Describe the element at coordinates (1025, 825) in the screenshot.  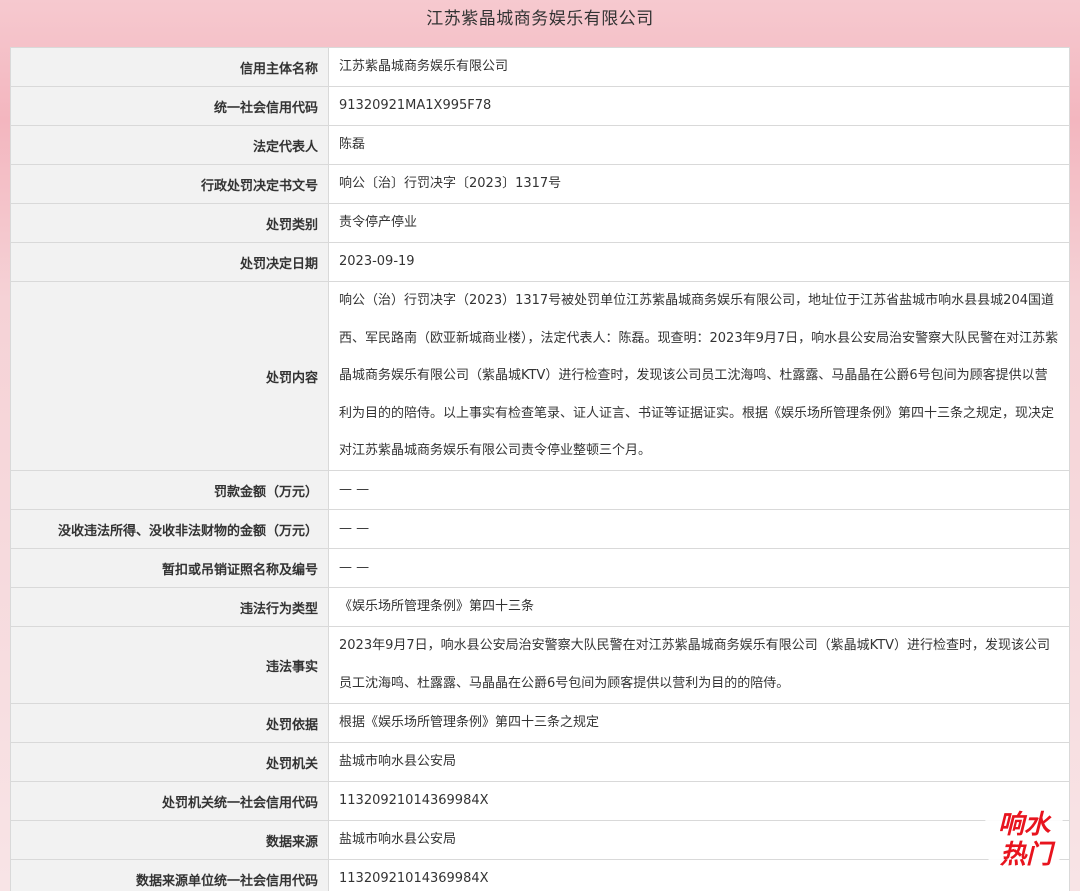
I see `badge-line1: 响水` at that location.